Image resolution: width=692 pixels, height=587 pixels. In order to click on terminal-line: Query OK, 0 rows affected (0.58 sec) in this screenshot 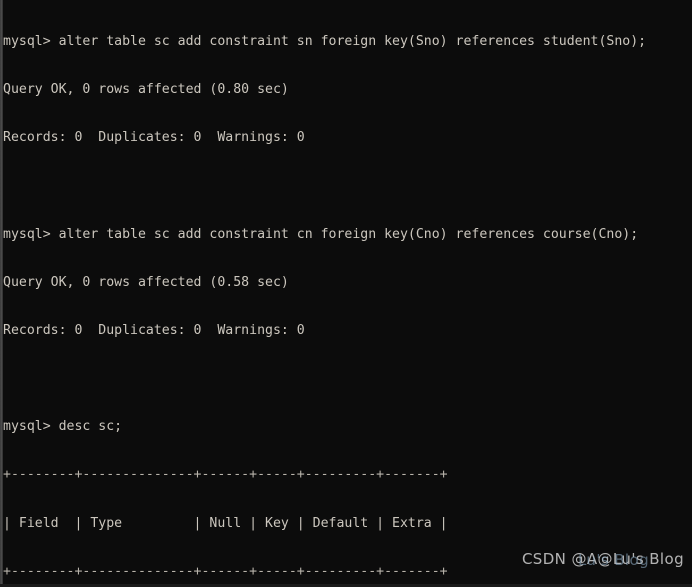, I will do `click(146, 282)`.